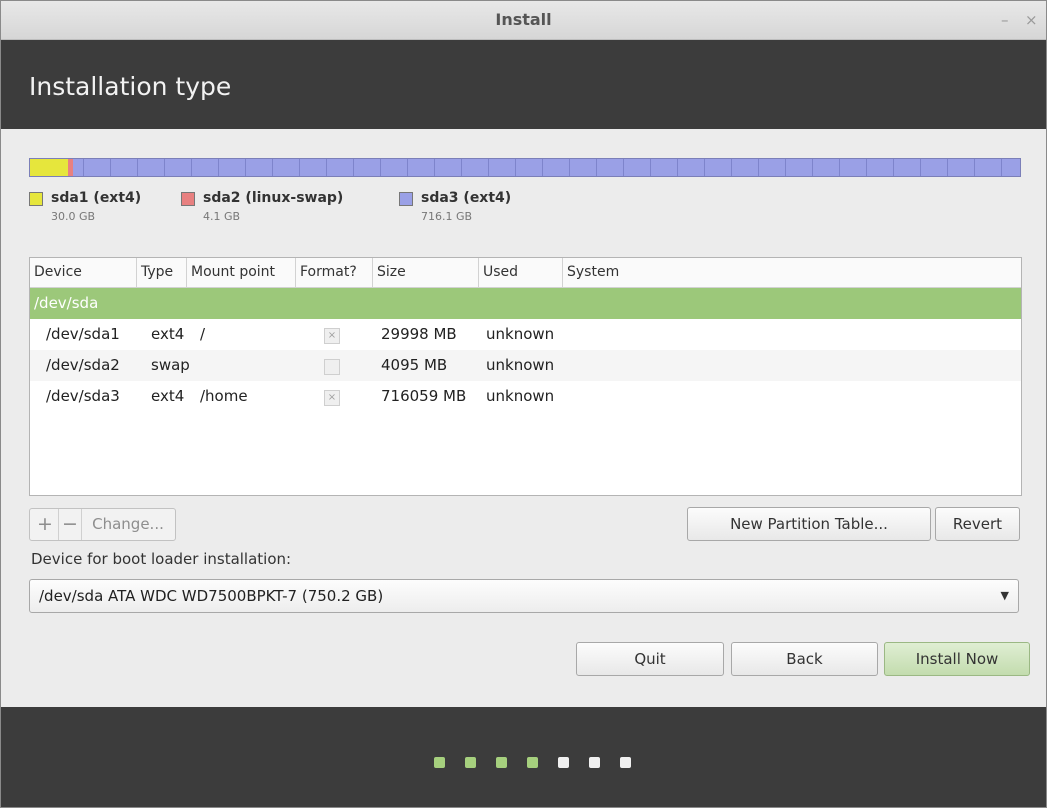 This screenshot has width=1047, height=808. I want to click on format-checkbox, so click(332, 367).